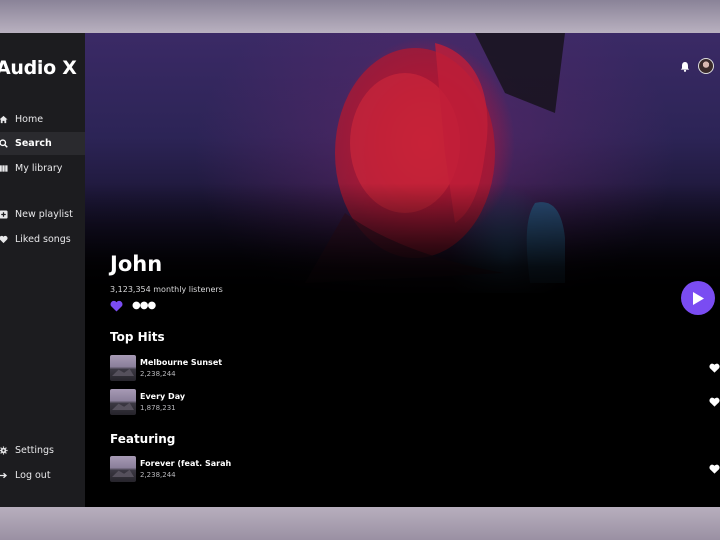  Describe the element at coordinates (685, 66) in the screenshot. I see `bell-icon` at that location.